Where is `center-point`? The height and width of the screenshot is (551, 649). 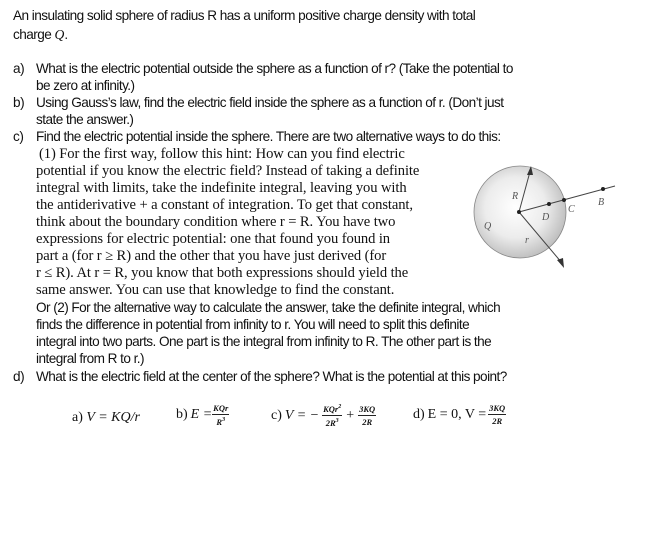 center-point is located at coordinates (519, 212).